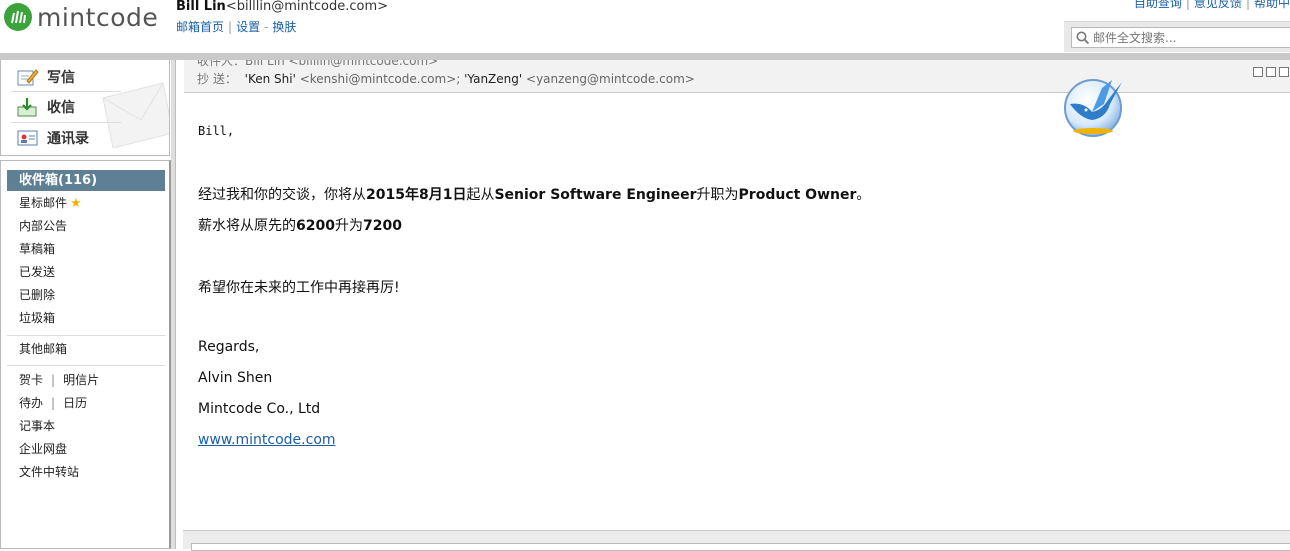 The image size is (1290, 551). What do you see at coordinates (27, 107) in the screenshot?
I see `inbox-download-icon` at bounding box center [27, 107].